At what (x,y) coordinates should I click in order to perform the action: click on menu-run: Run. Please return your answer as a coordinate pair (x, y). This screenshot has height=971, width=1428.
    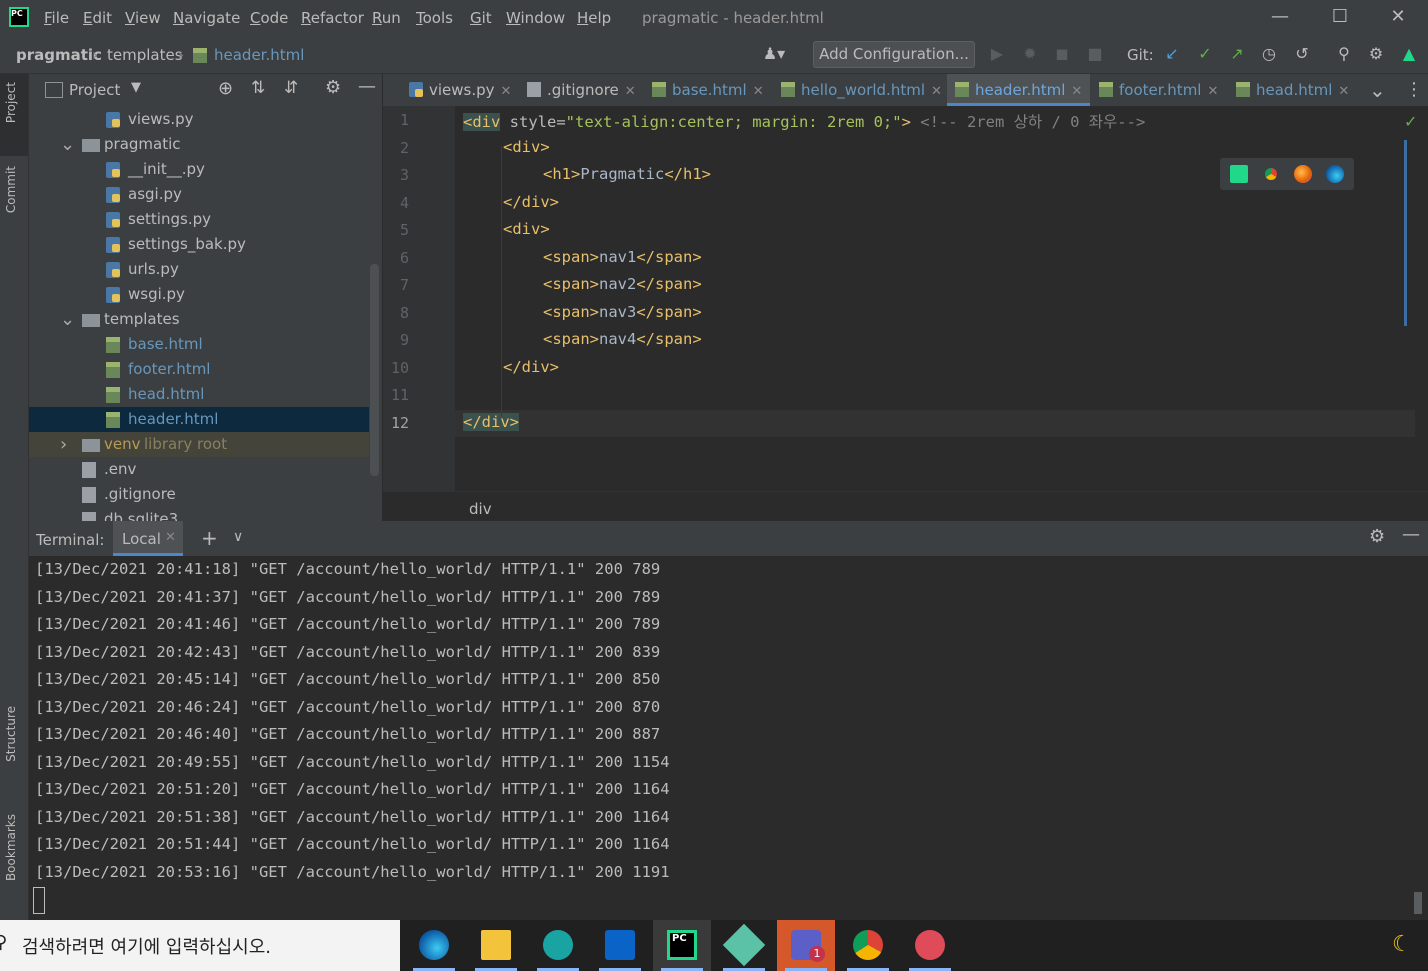
    Looking at the image, I should click on (386, 18).